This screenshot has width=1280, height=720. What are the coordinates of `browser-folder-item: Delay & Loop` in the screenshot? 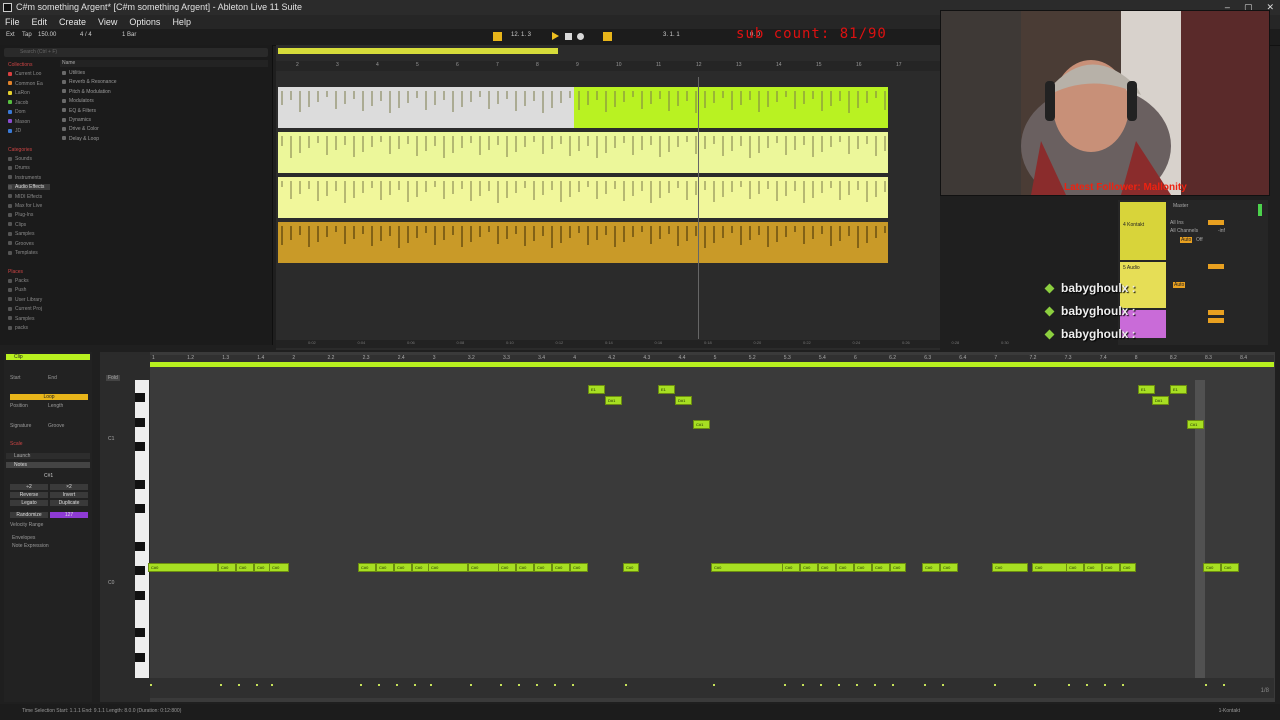 It's located at (80, 139).